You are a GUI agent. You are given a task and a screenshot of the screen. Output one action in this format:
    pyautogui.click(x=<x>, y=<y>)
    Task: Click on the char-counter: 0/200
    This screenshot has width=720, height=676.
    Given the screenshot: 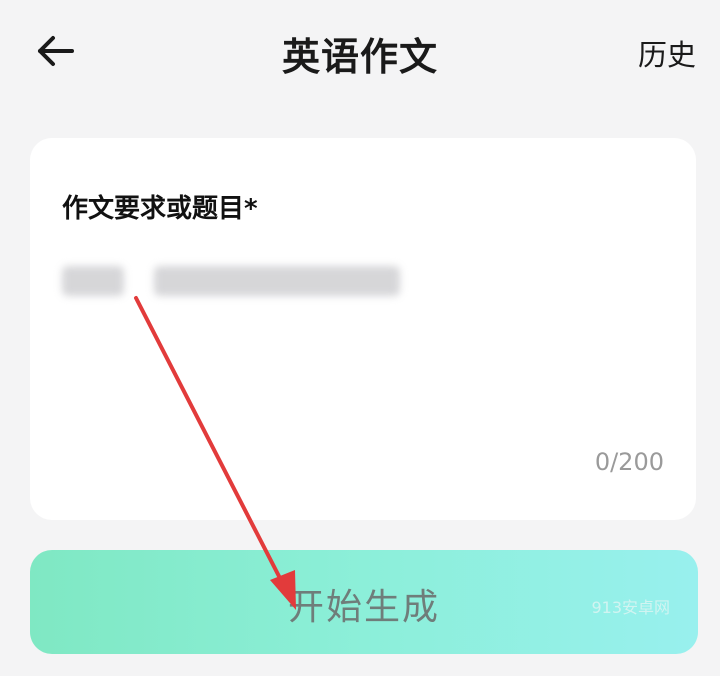 What is the action you would take?
    pyautogui.click(x=629, y=462)
    